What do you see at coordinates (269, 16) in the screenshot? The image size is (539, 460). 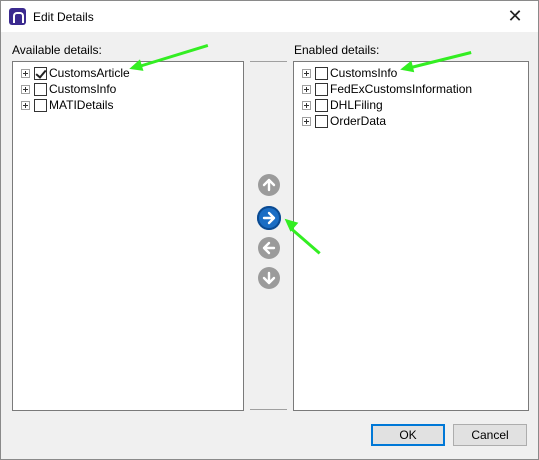 I see `title-bar: Edit Details ✕` at bounding box center [269, 16].